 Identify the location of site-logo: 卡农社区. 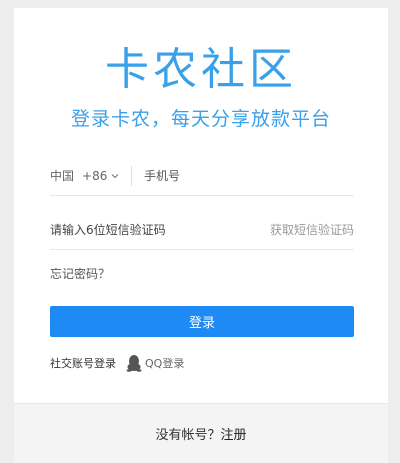
(201, 69).